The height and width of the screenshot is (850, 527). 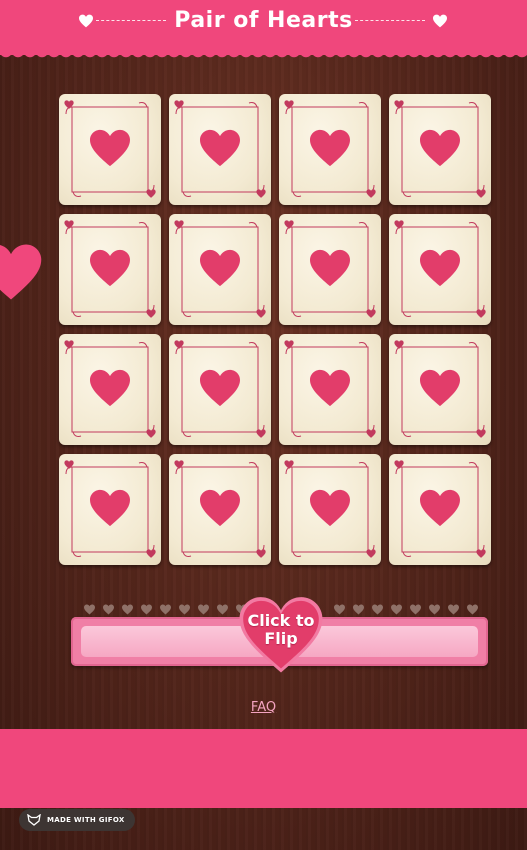 What do you see at coordinates (21, 272) in the screenshot?
I see `side-heart-icon` at bounding box center [21, 272].